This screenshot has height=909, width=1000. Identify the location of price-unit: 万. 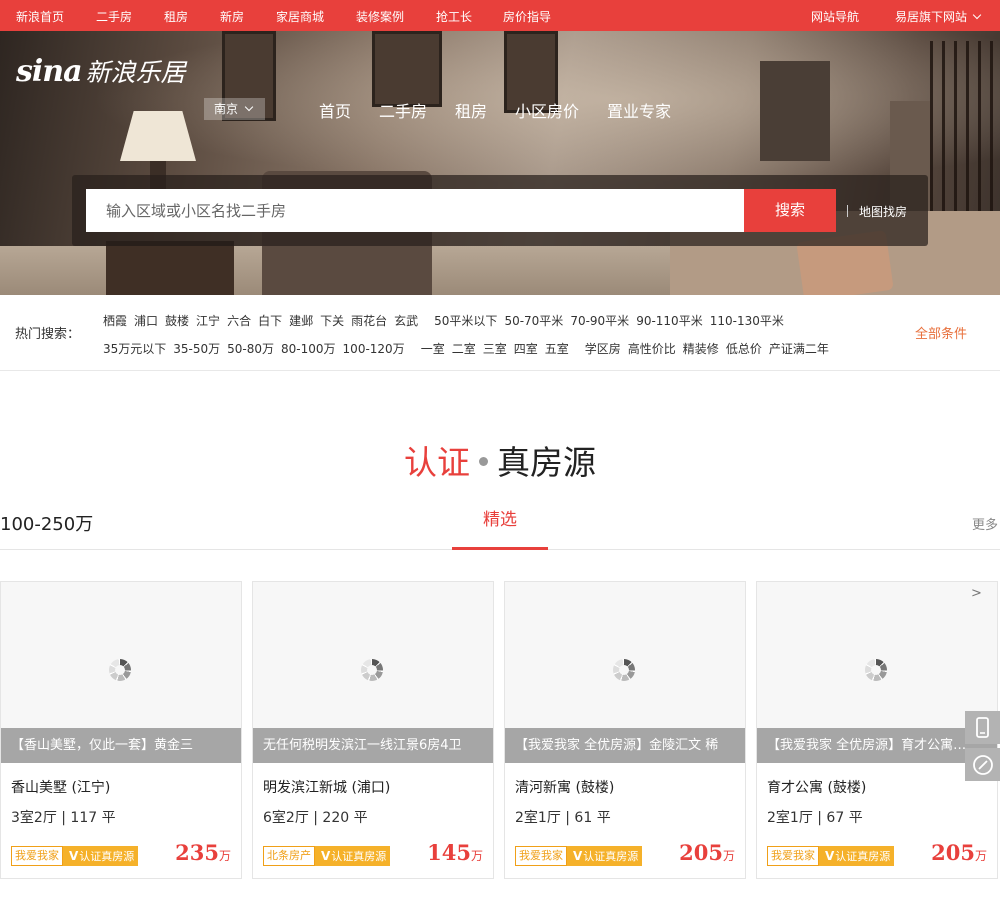
(224, 856).